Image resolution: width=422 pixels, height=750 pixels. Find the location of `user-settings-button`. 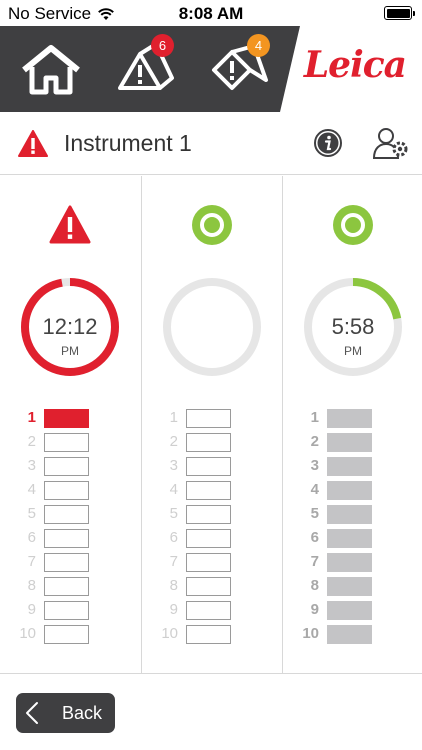

user-settings-button is located at coordinates (391, 143).